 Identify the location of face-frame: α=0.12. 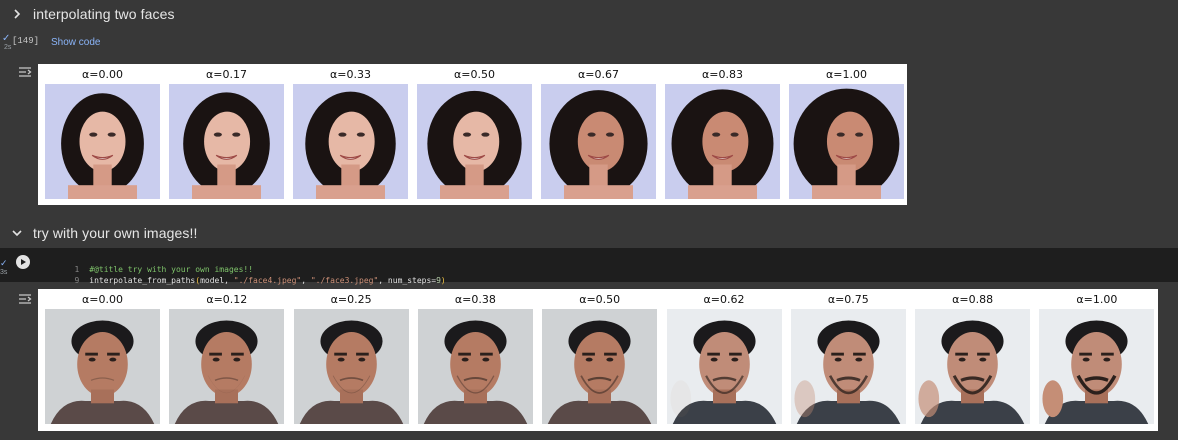
(227, 356).